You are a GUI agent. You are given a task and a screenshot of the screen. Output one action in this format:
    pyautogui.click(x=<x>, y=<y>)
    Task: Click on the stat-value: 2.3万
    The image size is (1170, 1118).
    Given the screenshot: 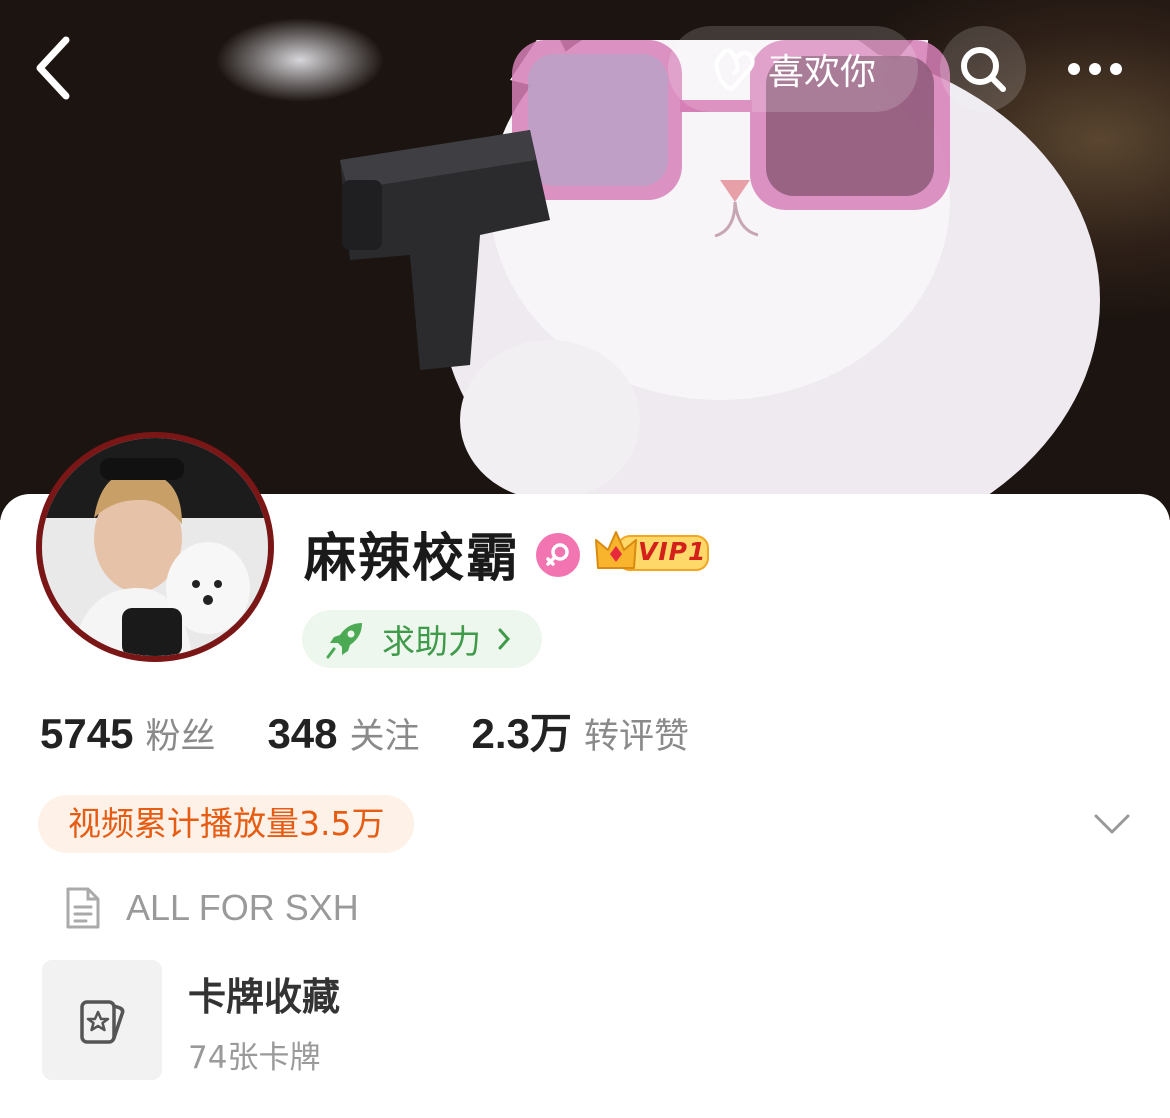 What is the action you would take?
    pyautogui.click(x=521, y=733)
    